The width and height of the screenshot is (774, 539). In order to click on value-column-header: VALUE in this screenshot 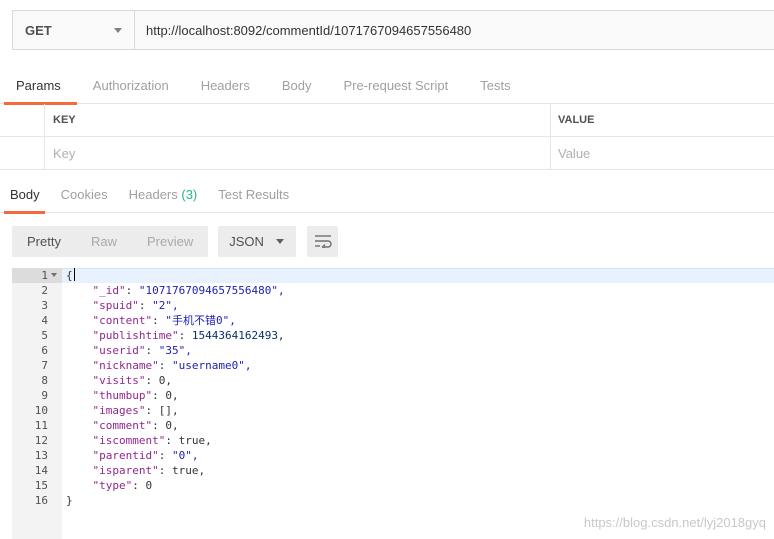, I will do `click(576, 120)`.